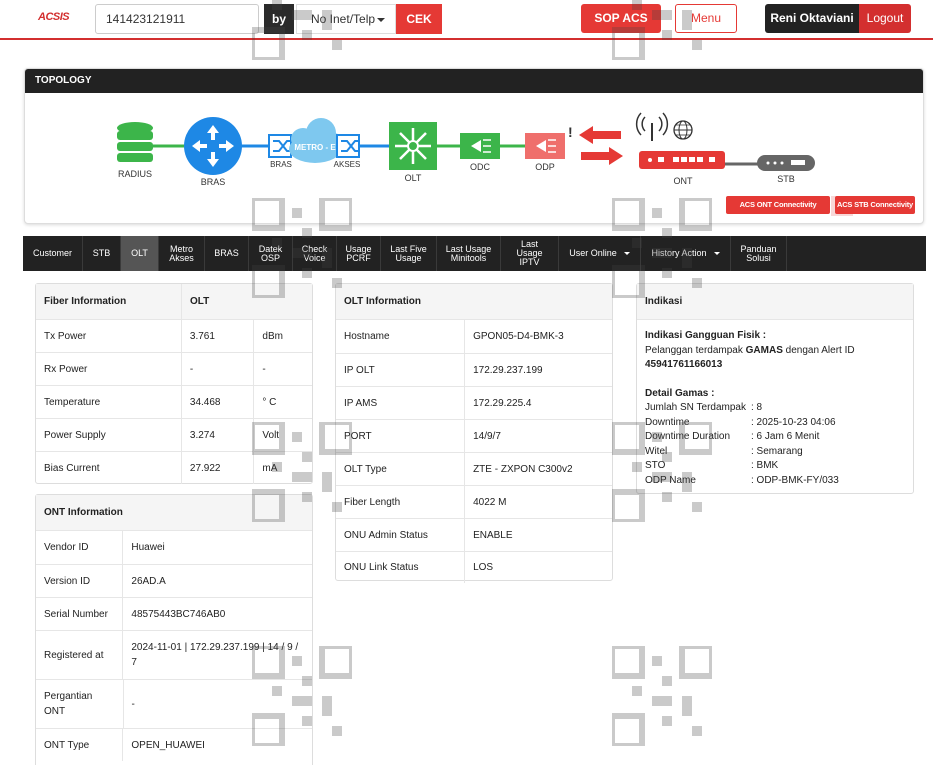 This screenshot has width=933, height=765. I want to click on odp-label: ODP, so click(545, 167).